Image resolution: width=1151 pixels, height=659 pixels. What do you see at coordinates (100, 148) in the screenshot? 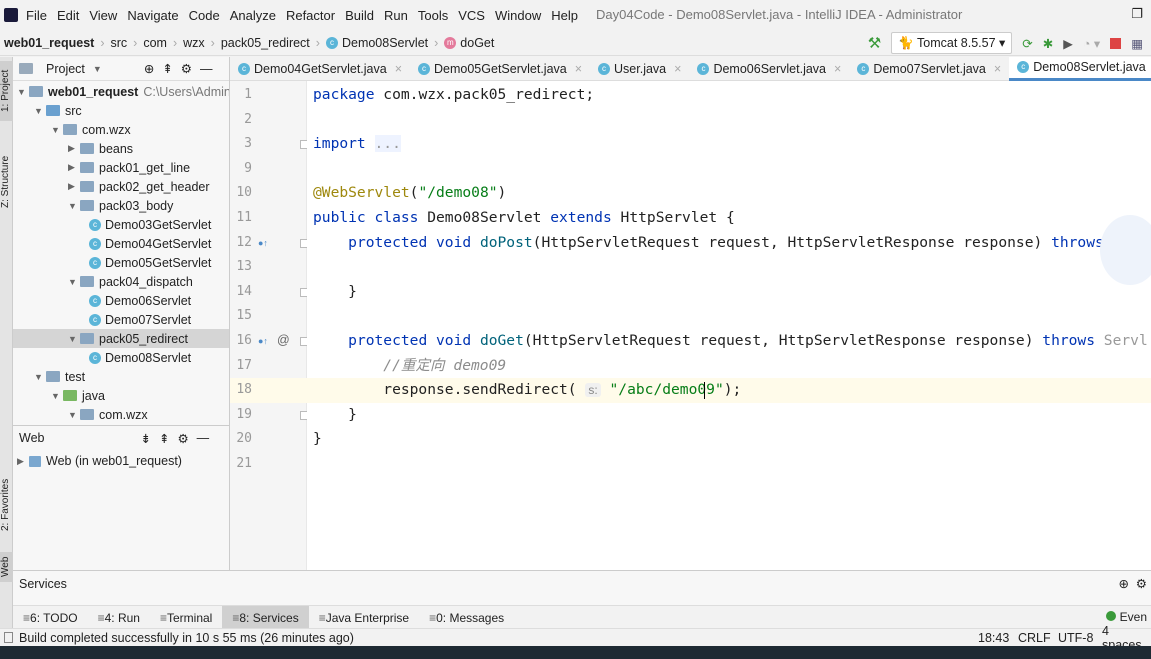
I see `tree-item-beans: ▶ beans` at bounding box center [100, 148].